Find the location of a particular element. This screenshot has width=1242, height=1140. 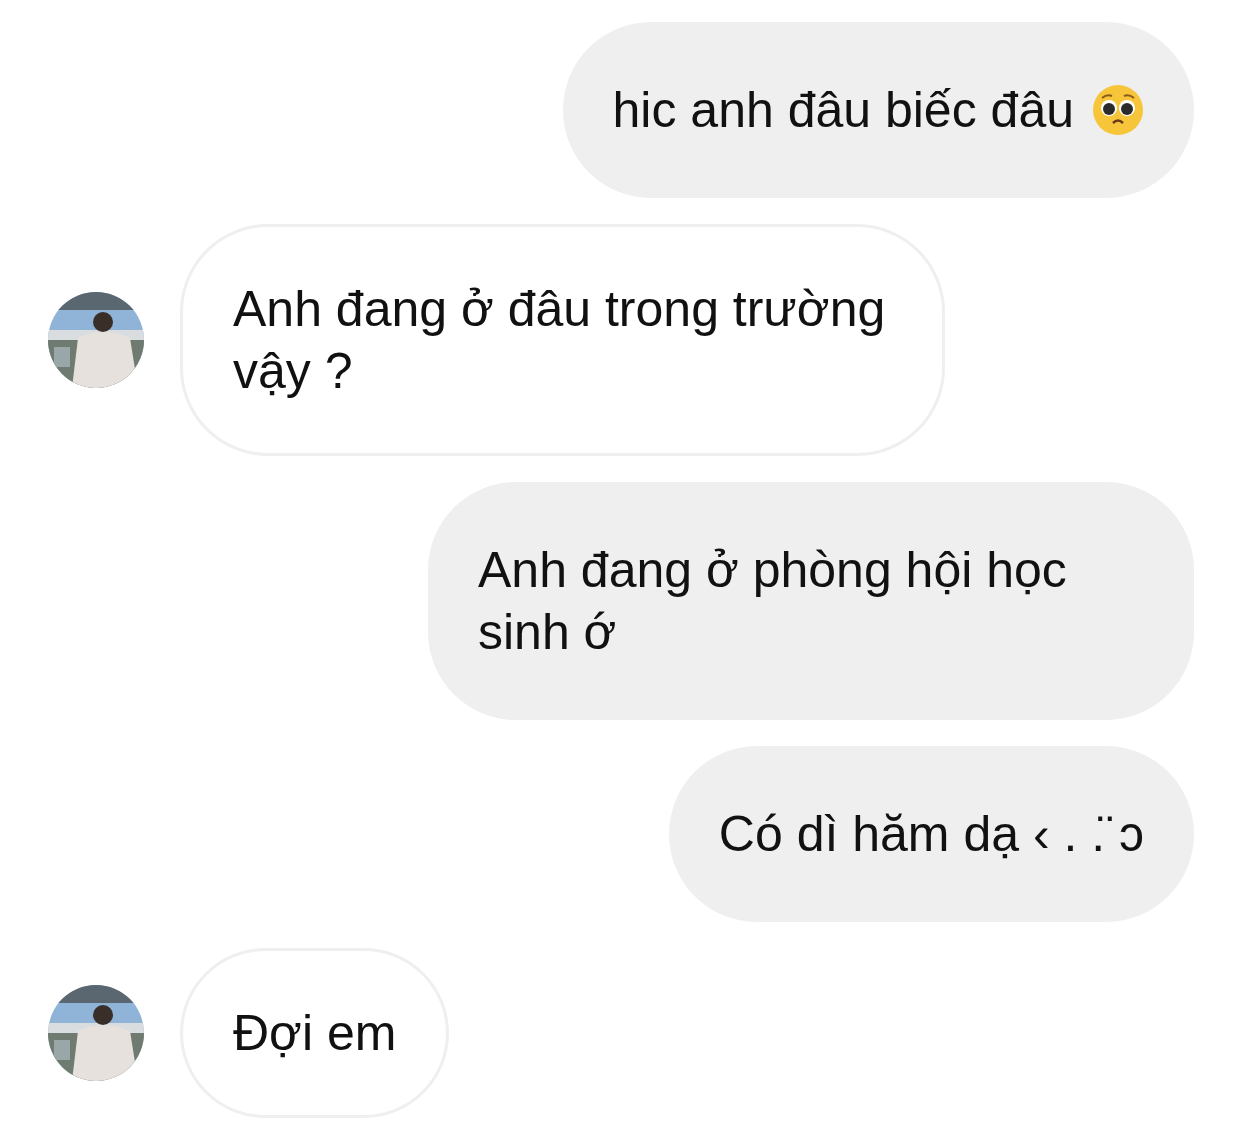

message-text: Anh đang ở phòng hội học sinh ớ is located at coordinates (773, 601).